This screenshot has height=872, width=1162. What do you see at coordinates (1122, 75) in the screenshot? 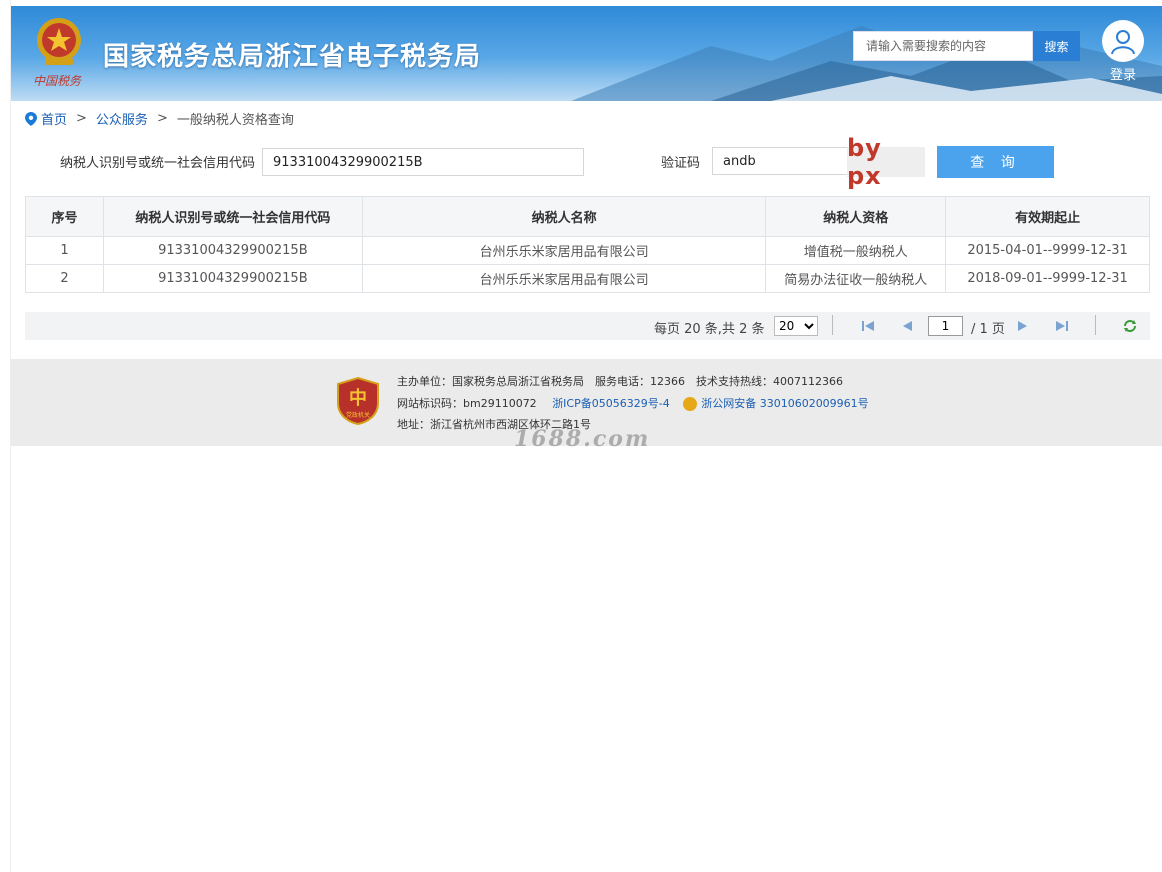
I see `login-label: 登录` at bounding box center [1122, 75].